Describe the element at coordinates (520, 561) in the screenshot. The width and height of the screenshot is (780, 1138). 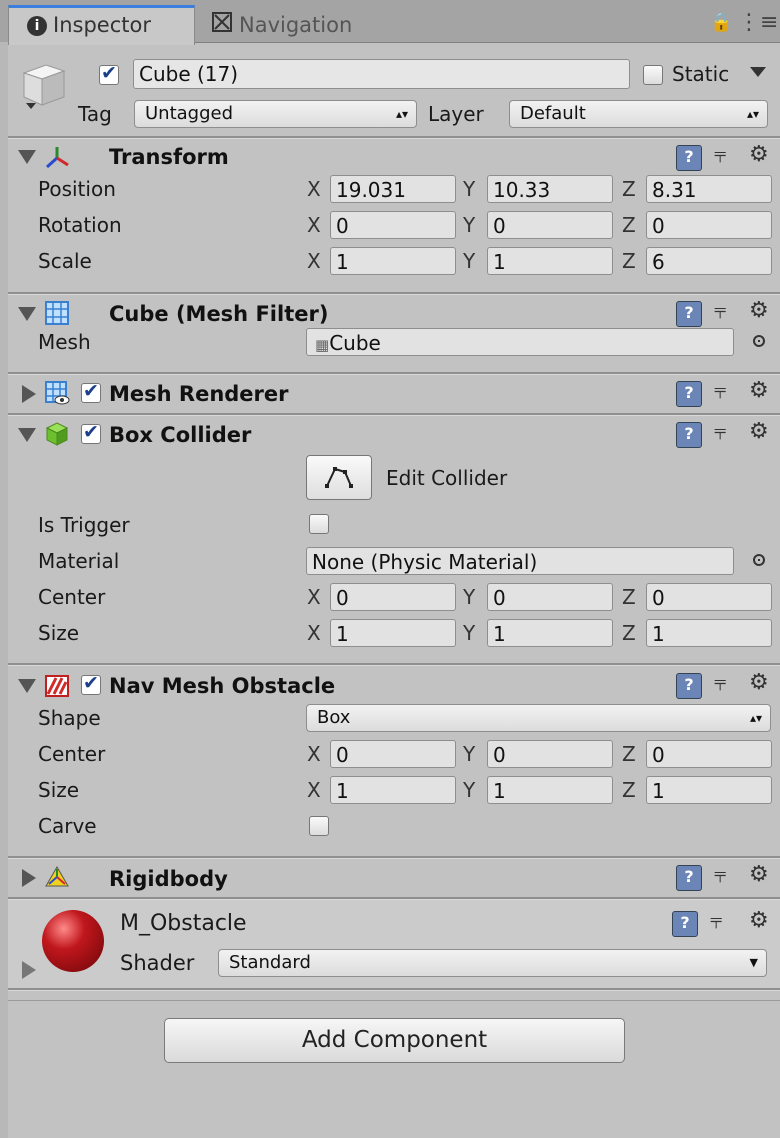
I see `physic-material-field: None (Physic Material)` at that location.